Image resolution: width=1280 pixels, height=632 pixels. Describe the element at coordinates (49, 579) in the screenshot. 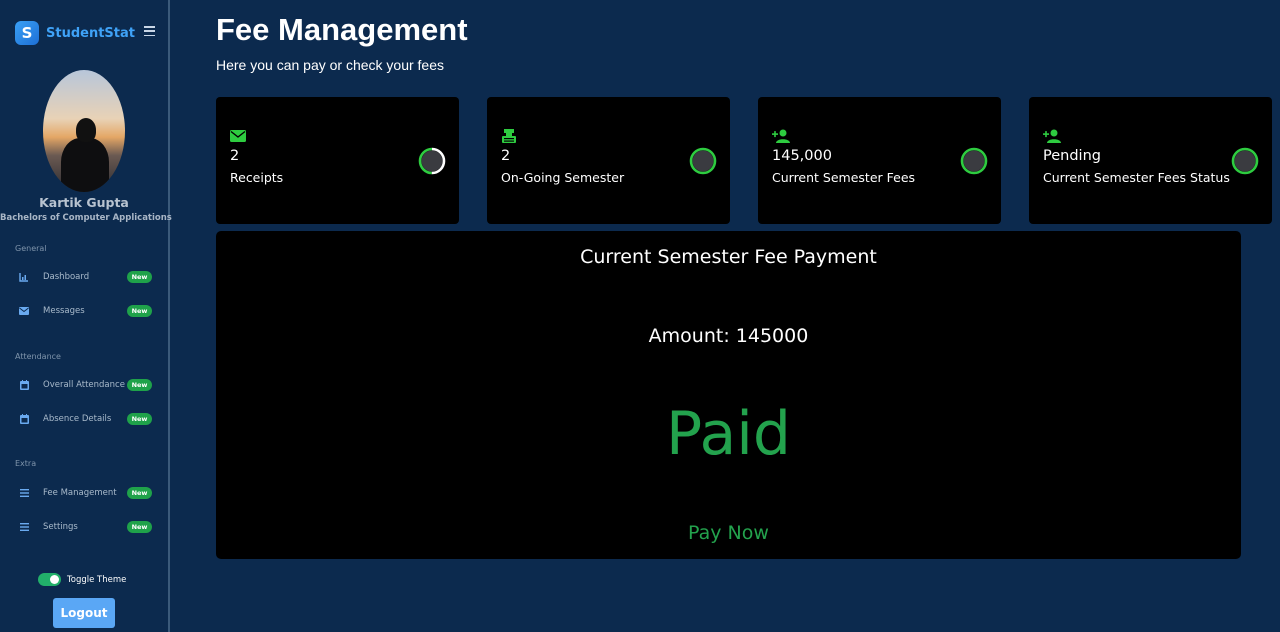

I see `theme-toggle` at that location.